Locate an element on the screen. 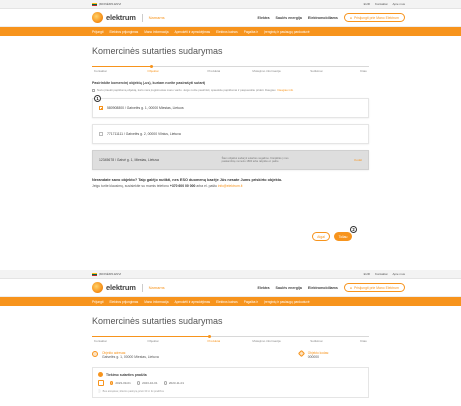  radio-date-2: 2023-10-01 is located at coordinates (147, 383).